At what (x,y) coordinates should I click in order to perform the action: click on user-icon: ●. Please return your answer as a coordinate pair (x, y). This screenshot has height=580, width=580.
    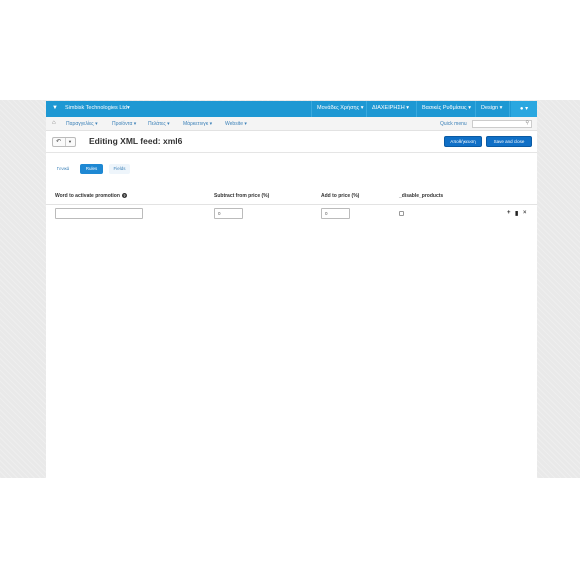
    Looking at the image, I should click on (521, 109).